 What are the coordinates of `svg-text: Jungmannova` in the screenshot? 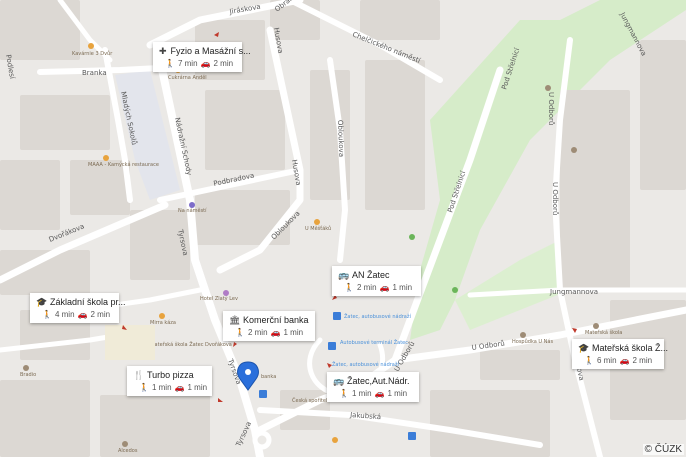 It's located at (573, 292).